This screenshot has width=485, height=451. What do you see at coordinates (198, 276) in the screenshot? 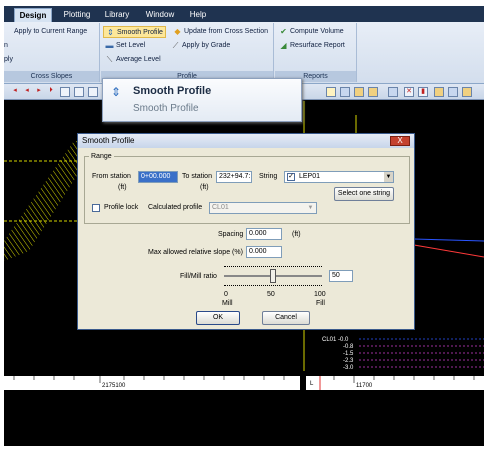
I see `fill-mill-label: Fill/Mill ratio` at bounding box center [198, 276].